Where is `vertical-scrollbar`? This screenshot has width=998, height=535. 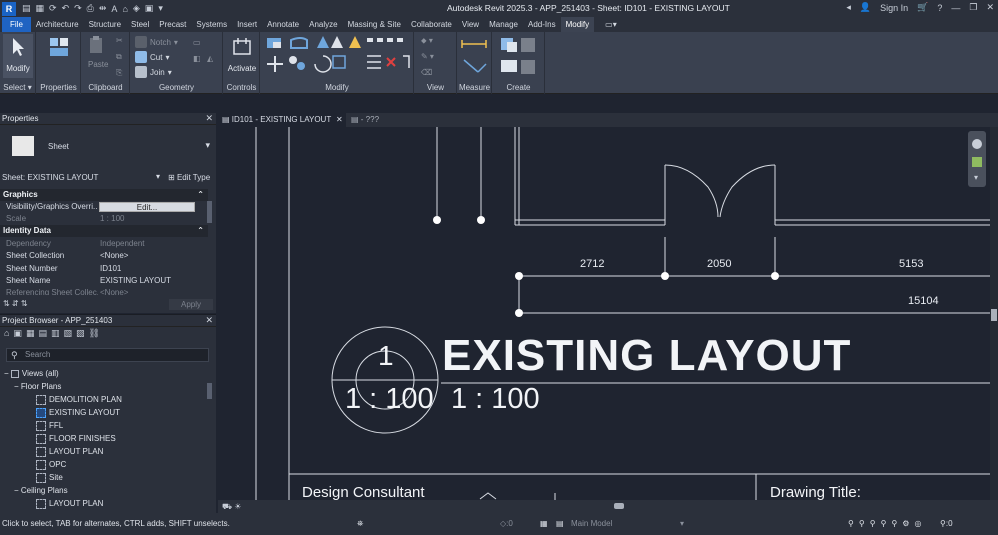 vertical-scrollbar is located at coordinates (994, 313).